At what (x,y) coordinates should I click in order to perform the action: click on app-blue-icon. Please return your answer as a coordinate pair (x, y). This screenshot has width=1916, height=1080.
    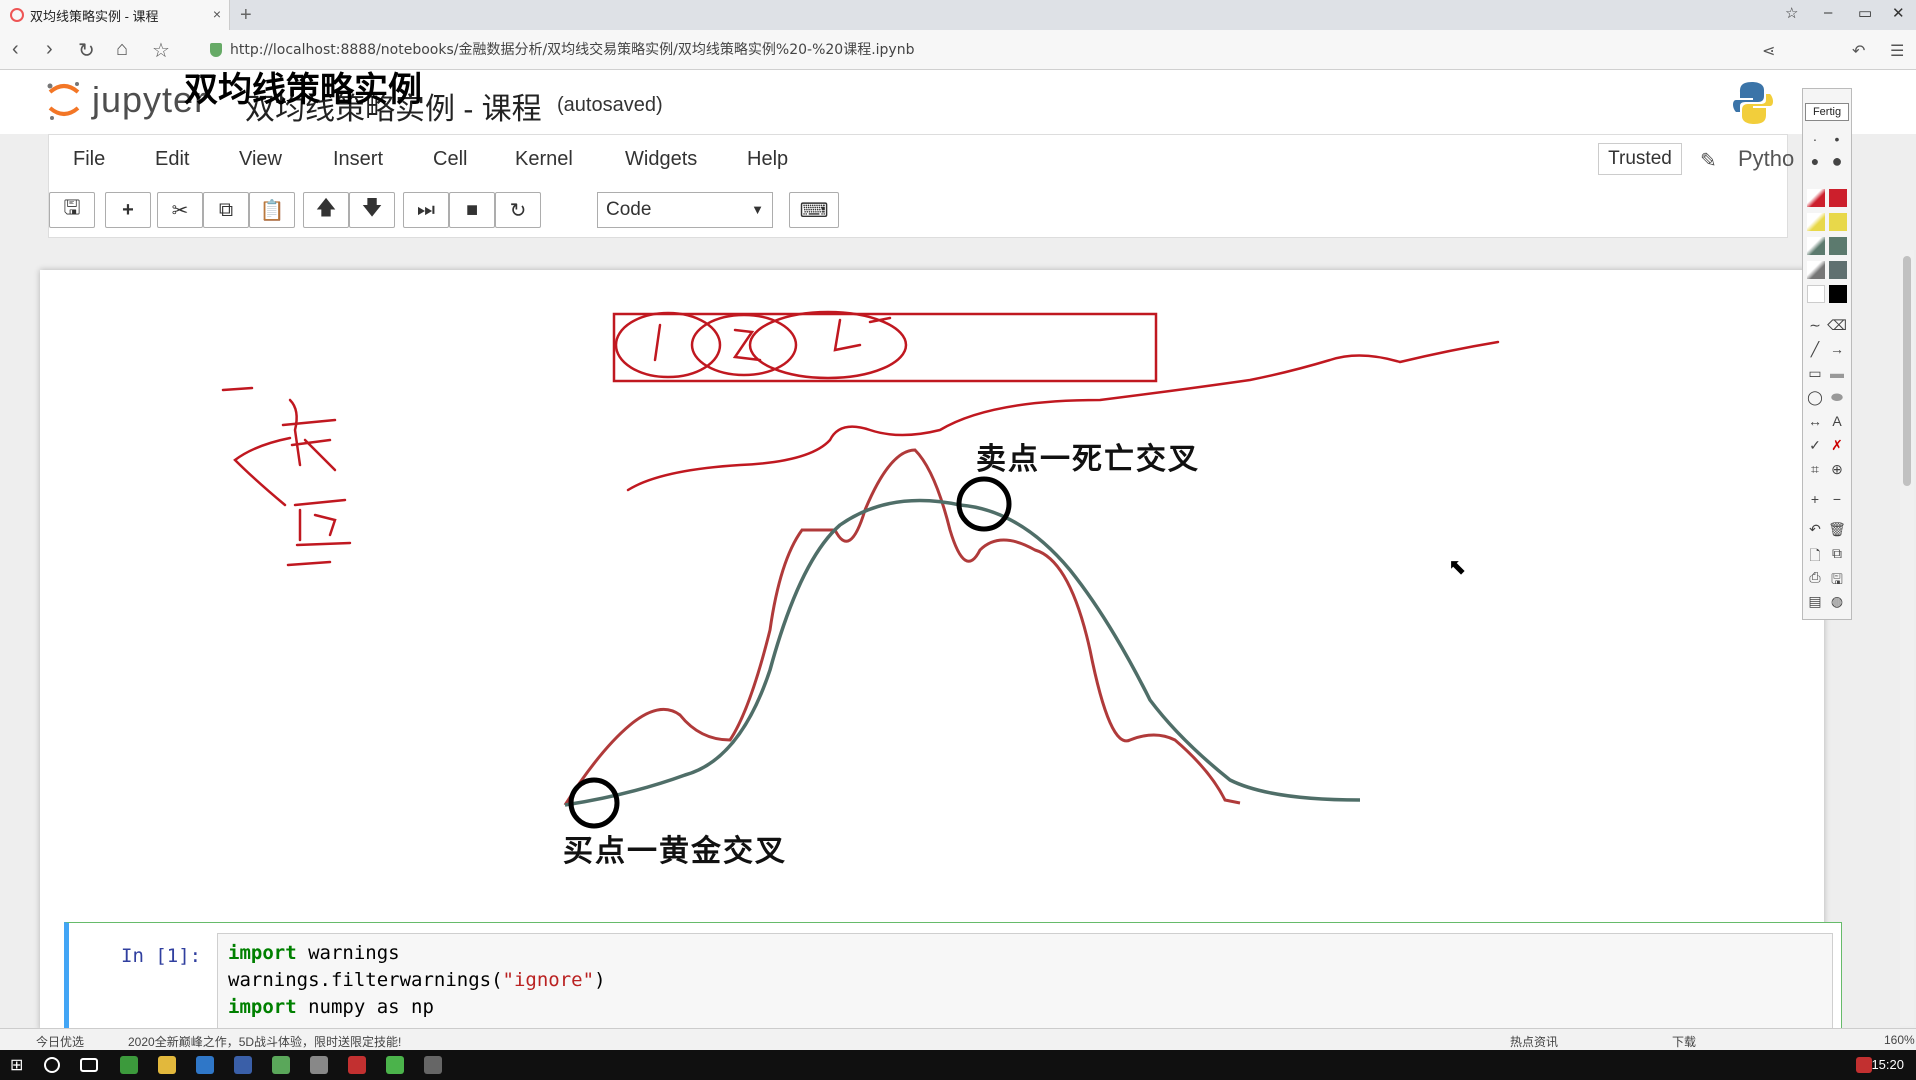
    Looking at the image, I should click on (205, 1065).